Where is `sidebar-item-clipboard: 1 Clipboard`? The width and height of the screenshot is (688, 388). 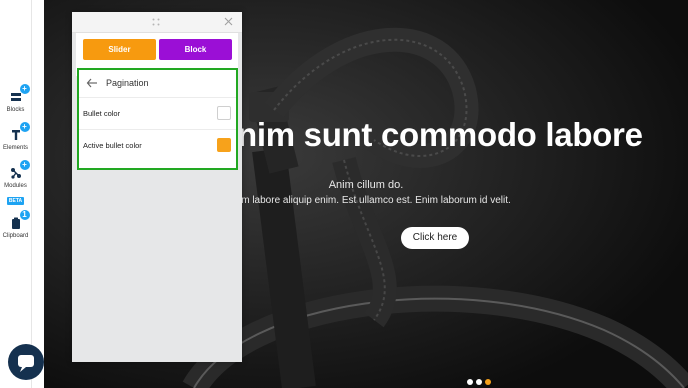
sidebar-item-clipboard: 1 Clipboard is located at coordinates (15, 224).